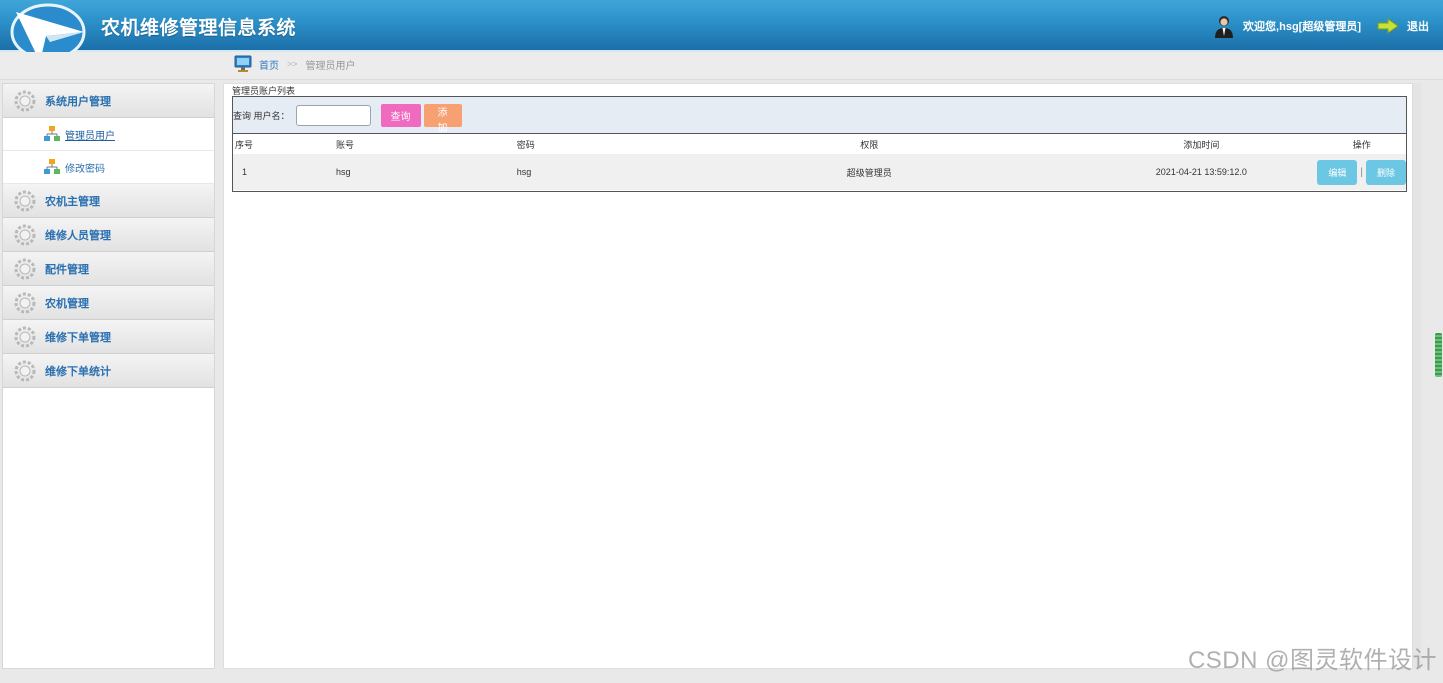 This screenshot has width=1443, height=683. What do you see at coordinates (1386, 172) in the screenshot?
I see `delete-button: 删除` at bounding box center [1386, 172].